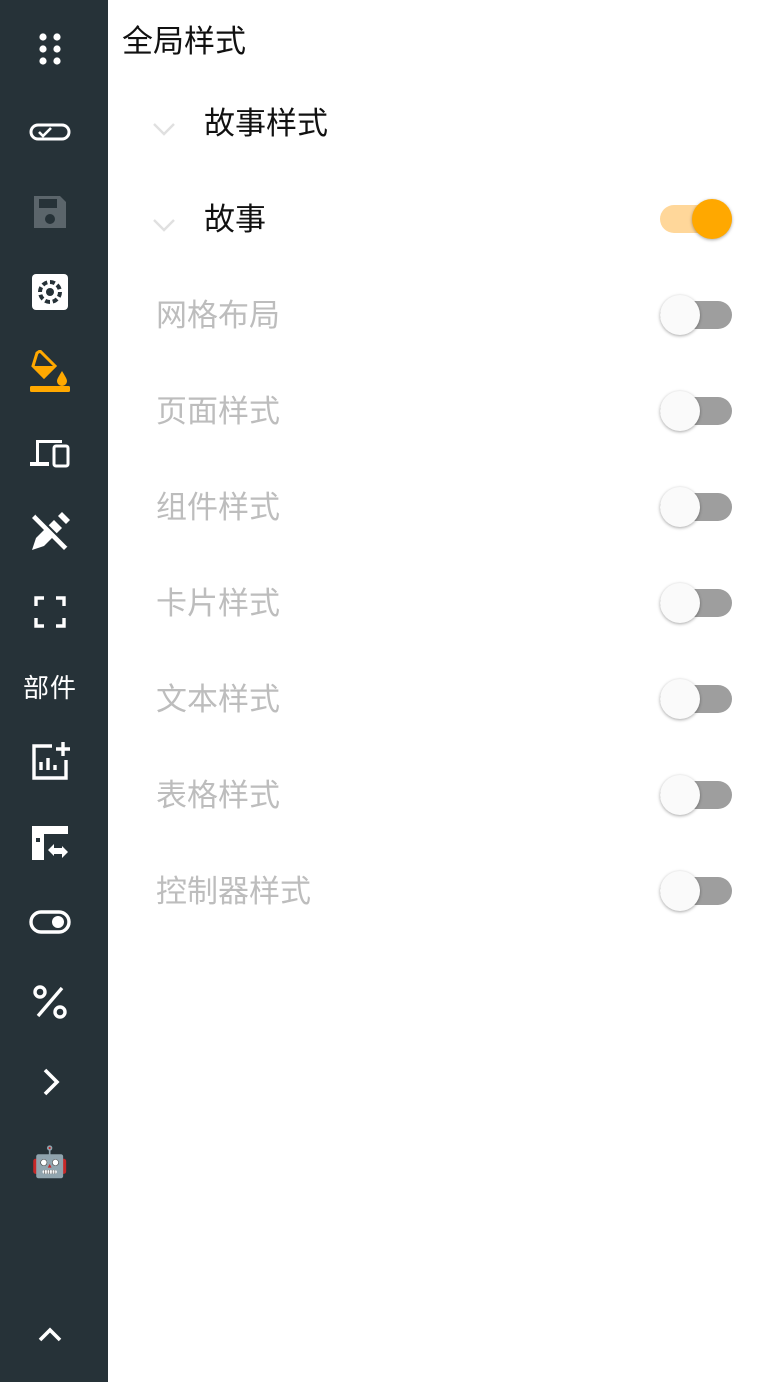  I want to click on toggle-icon, so click(50, 922).